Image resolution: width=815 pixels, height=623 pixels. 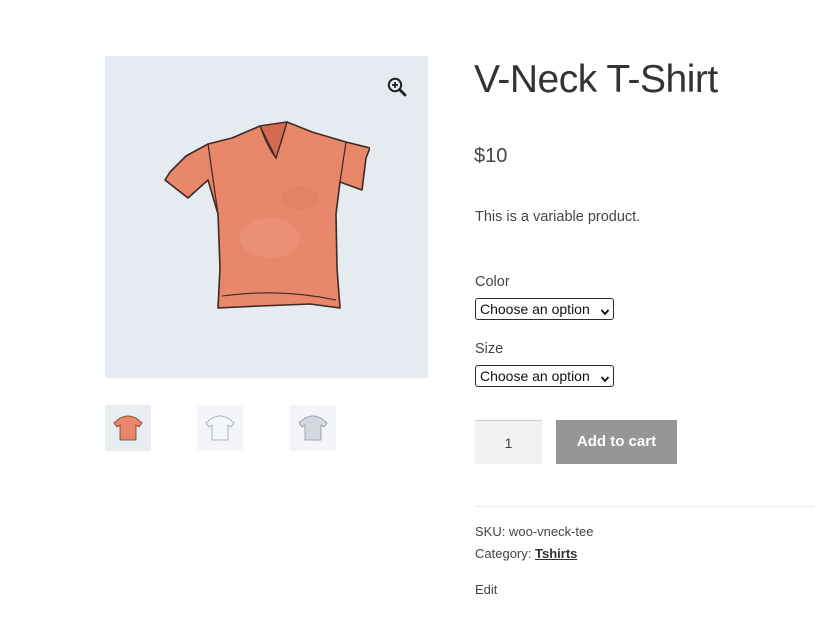 What do you see at coordinates (486, 589) in the screenshot?
I see `edit-link: Edit` at bounding box center [486, 589].